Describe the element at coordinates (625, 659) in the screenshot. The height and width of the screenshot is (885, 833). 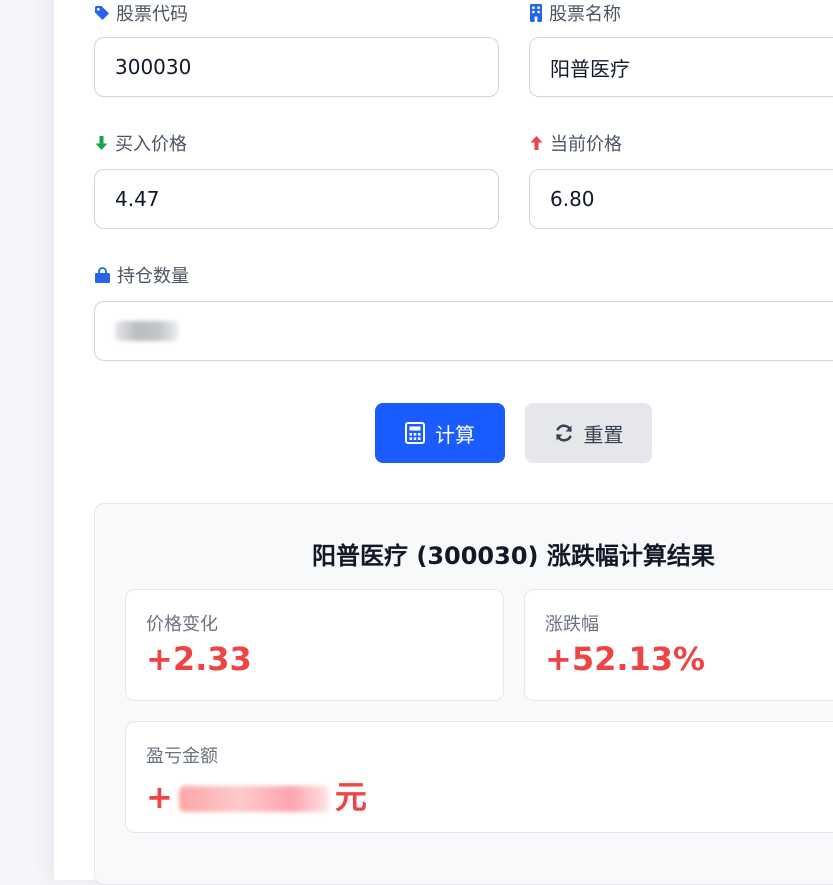
I see `change-percent-value: +52.13%` at that location.